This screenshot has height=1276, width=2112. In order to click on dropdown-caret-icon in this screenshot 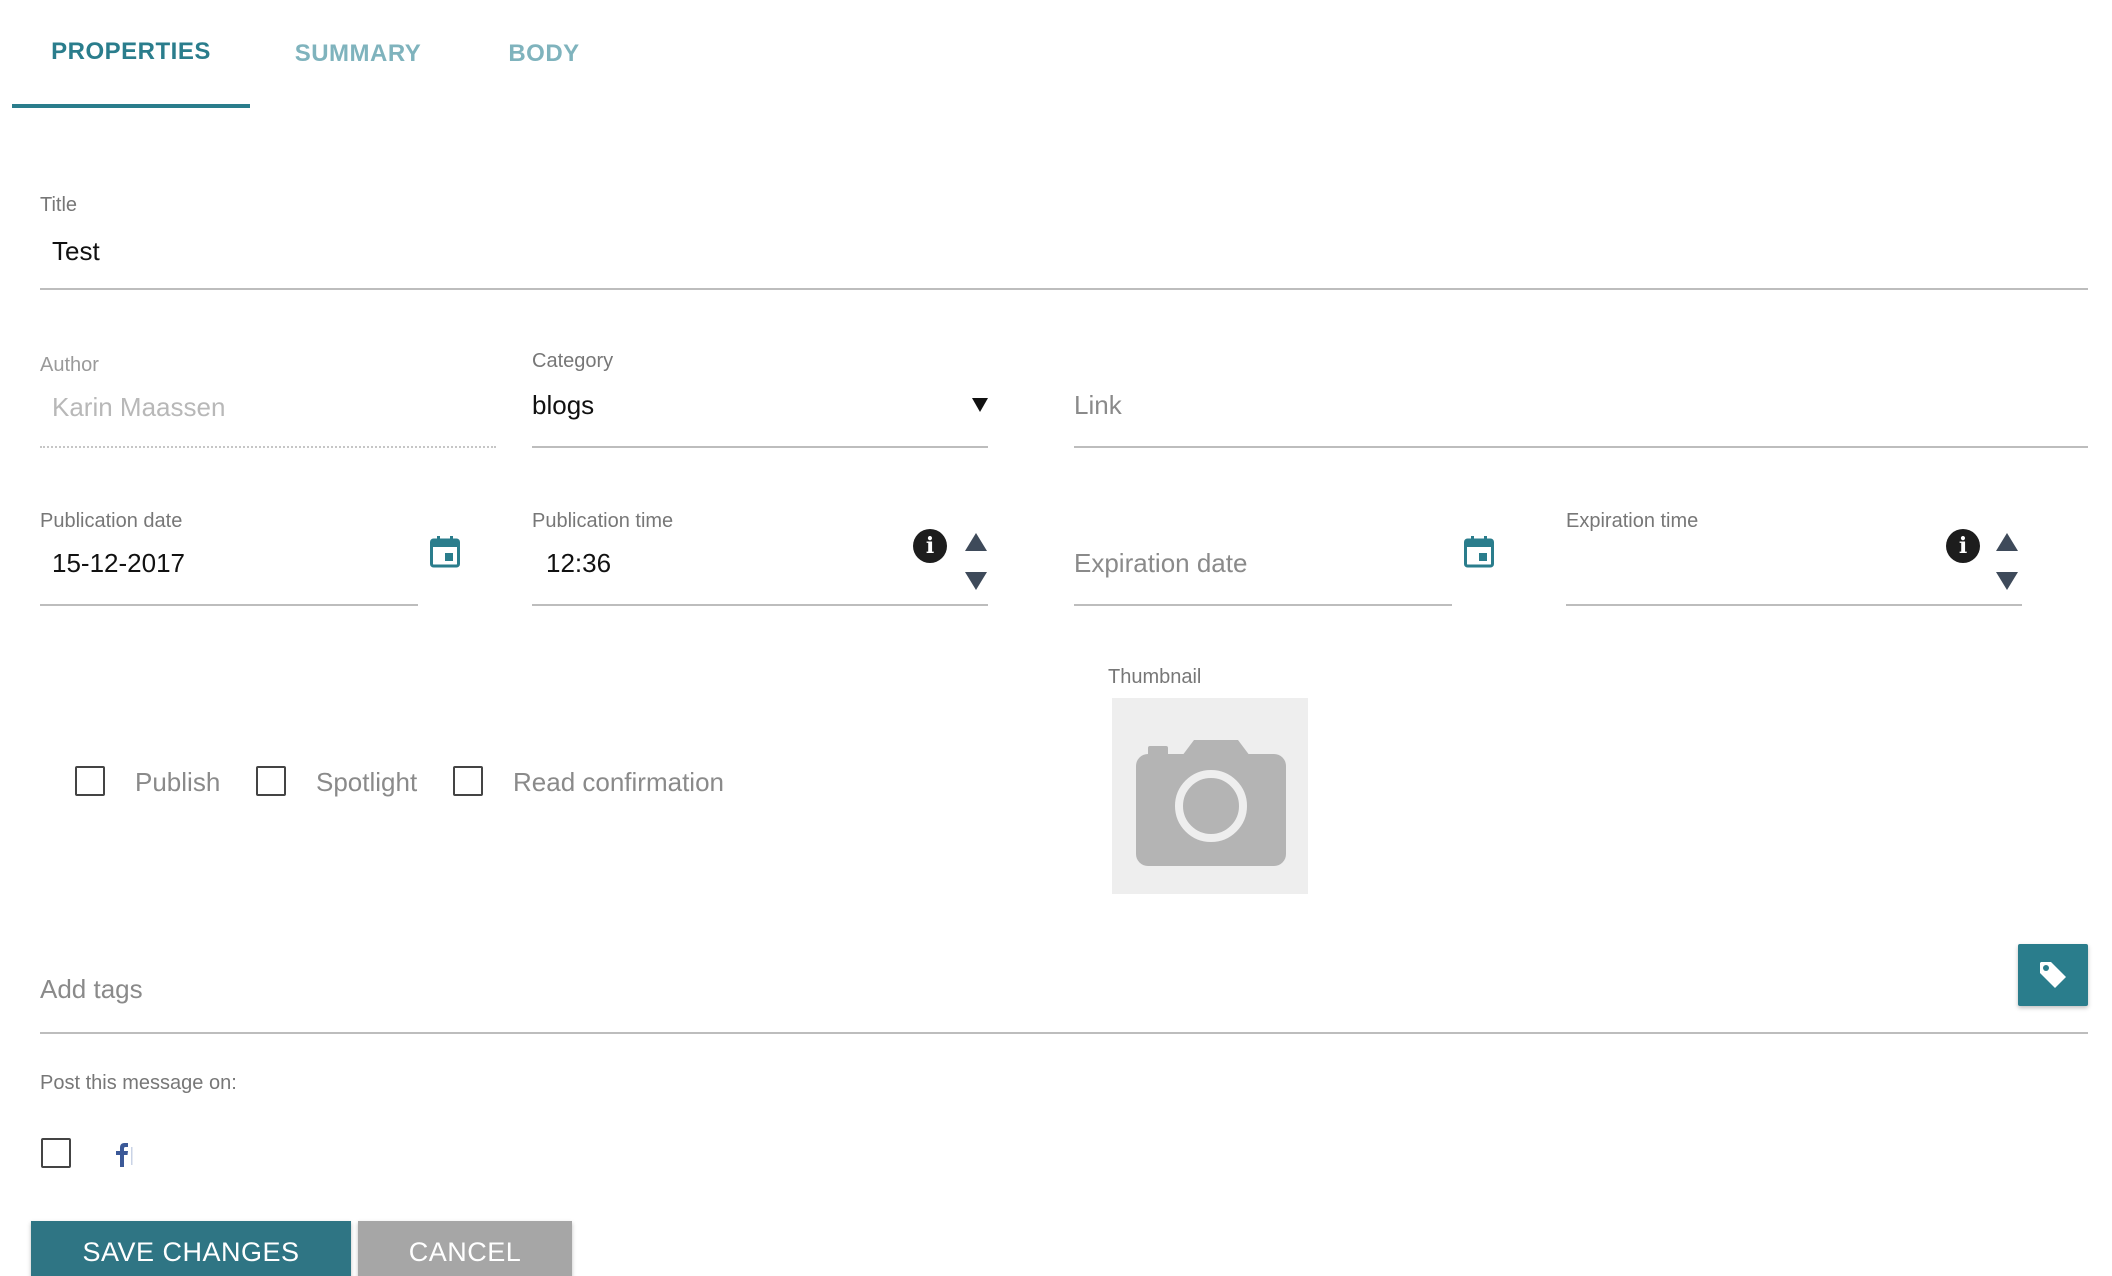, I will do `click(980, 405)`.